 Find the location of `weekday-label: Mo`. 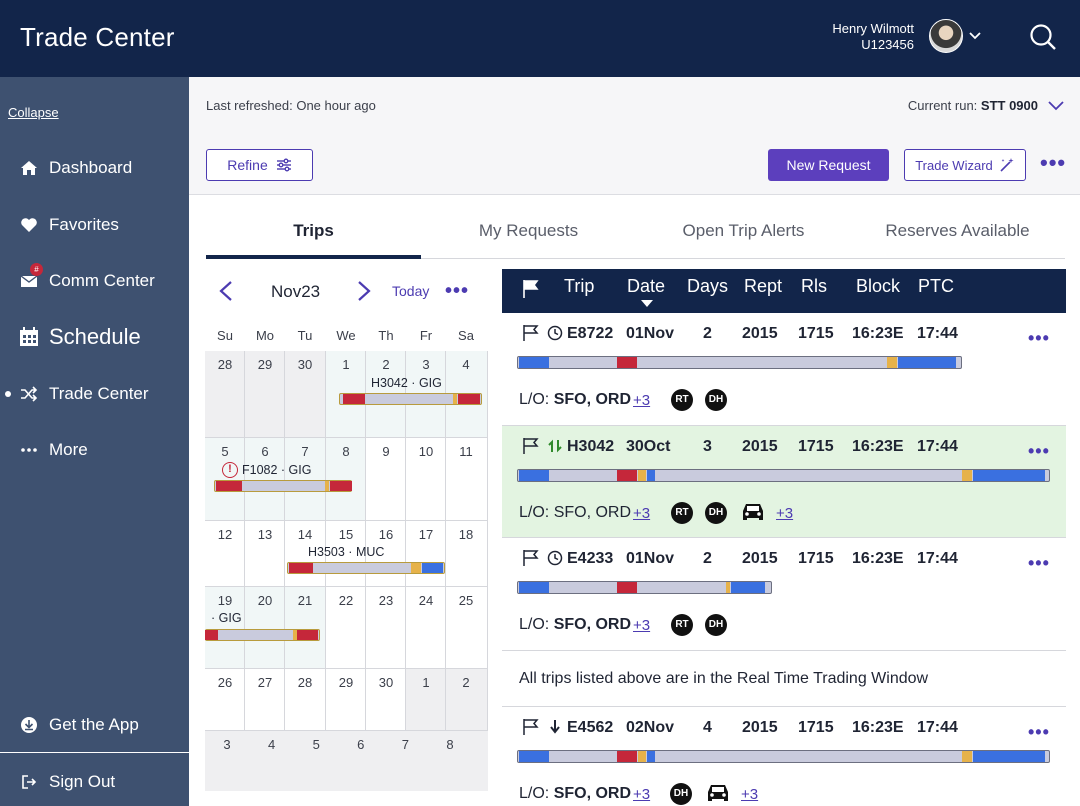

weekday-label: Mo is located at coordinates (265, 335).